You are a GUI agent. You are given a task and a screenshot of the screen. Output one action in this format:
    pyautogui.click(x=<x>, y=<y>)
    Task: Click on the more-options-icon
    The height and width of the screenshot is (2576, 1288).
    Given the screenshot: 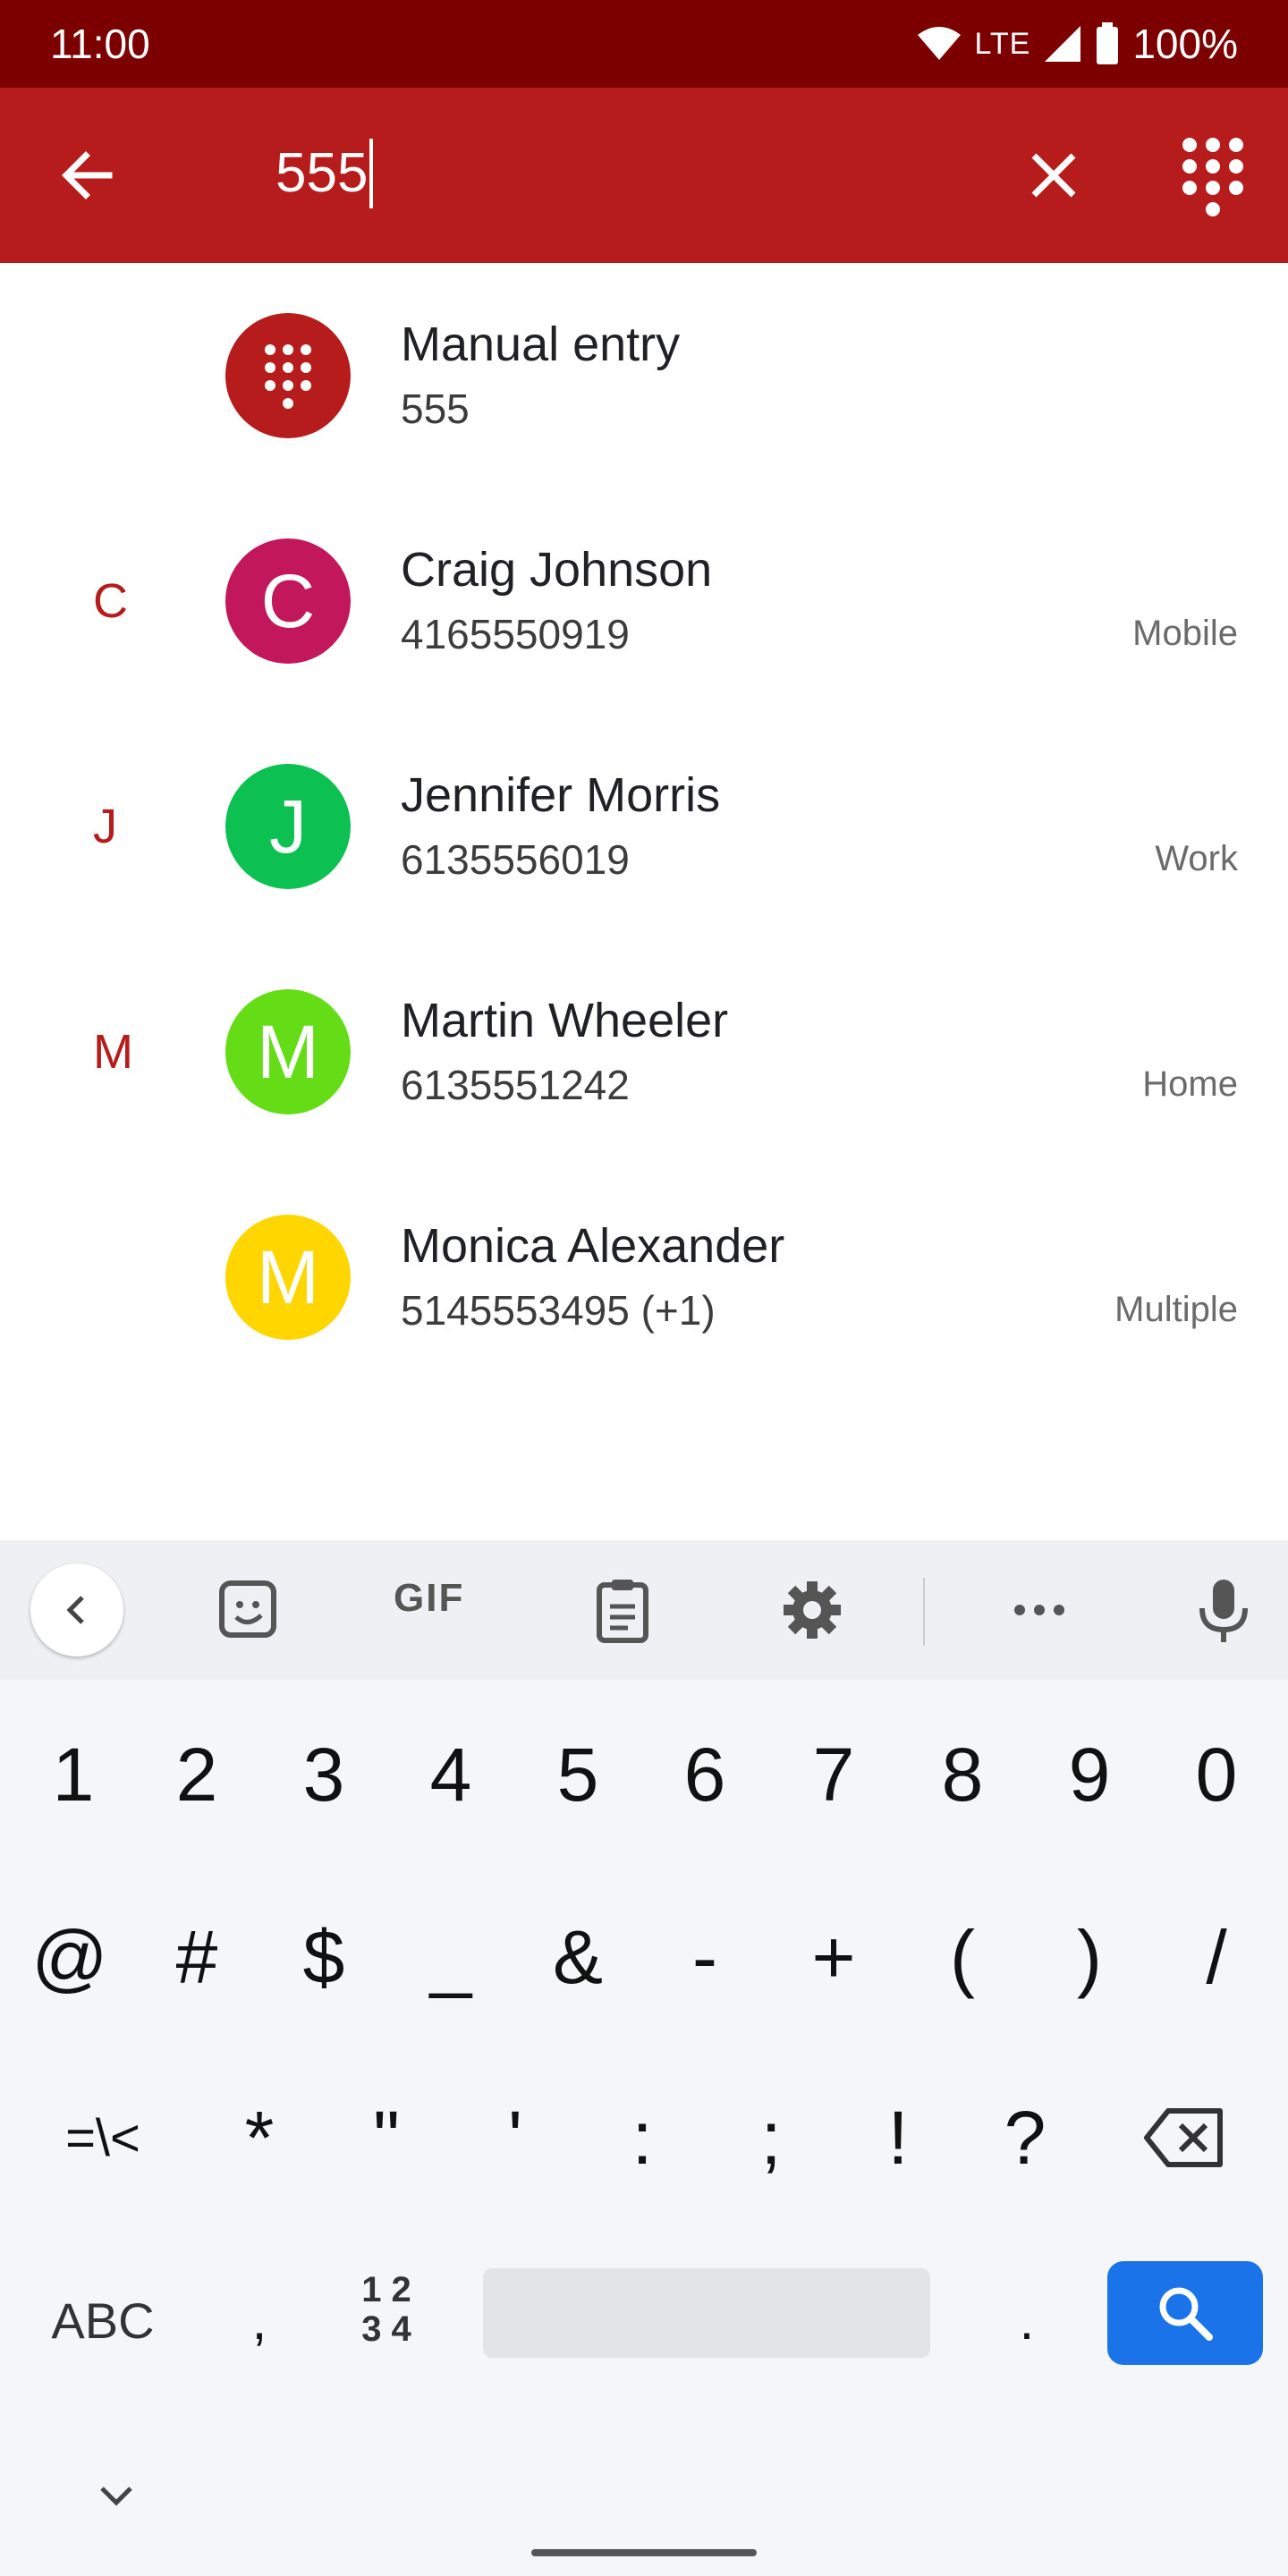 What is the action you would take?
    pyautogui.click(x=1039, y=1610)
    